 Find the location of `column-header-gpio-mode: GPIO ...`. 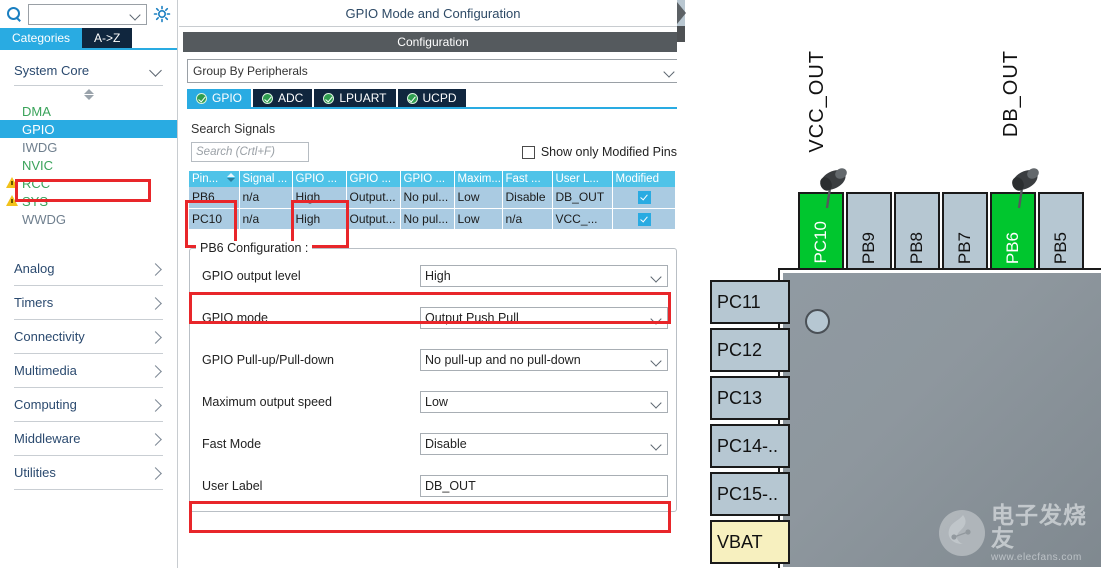

column-header-gpio-mode: GPIO ... is located at coordinates (373, 179).